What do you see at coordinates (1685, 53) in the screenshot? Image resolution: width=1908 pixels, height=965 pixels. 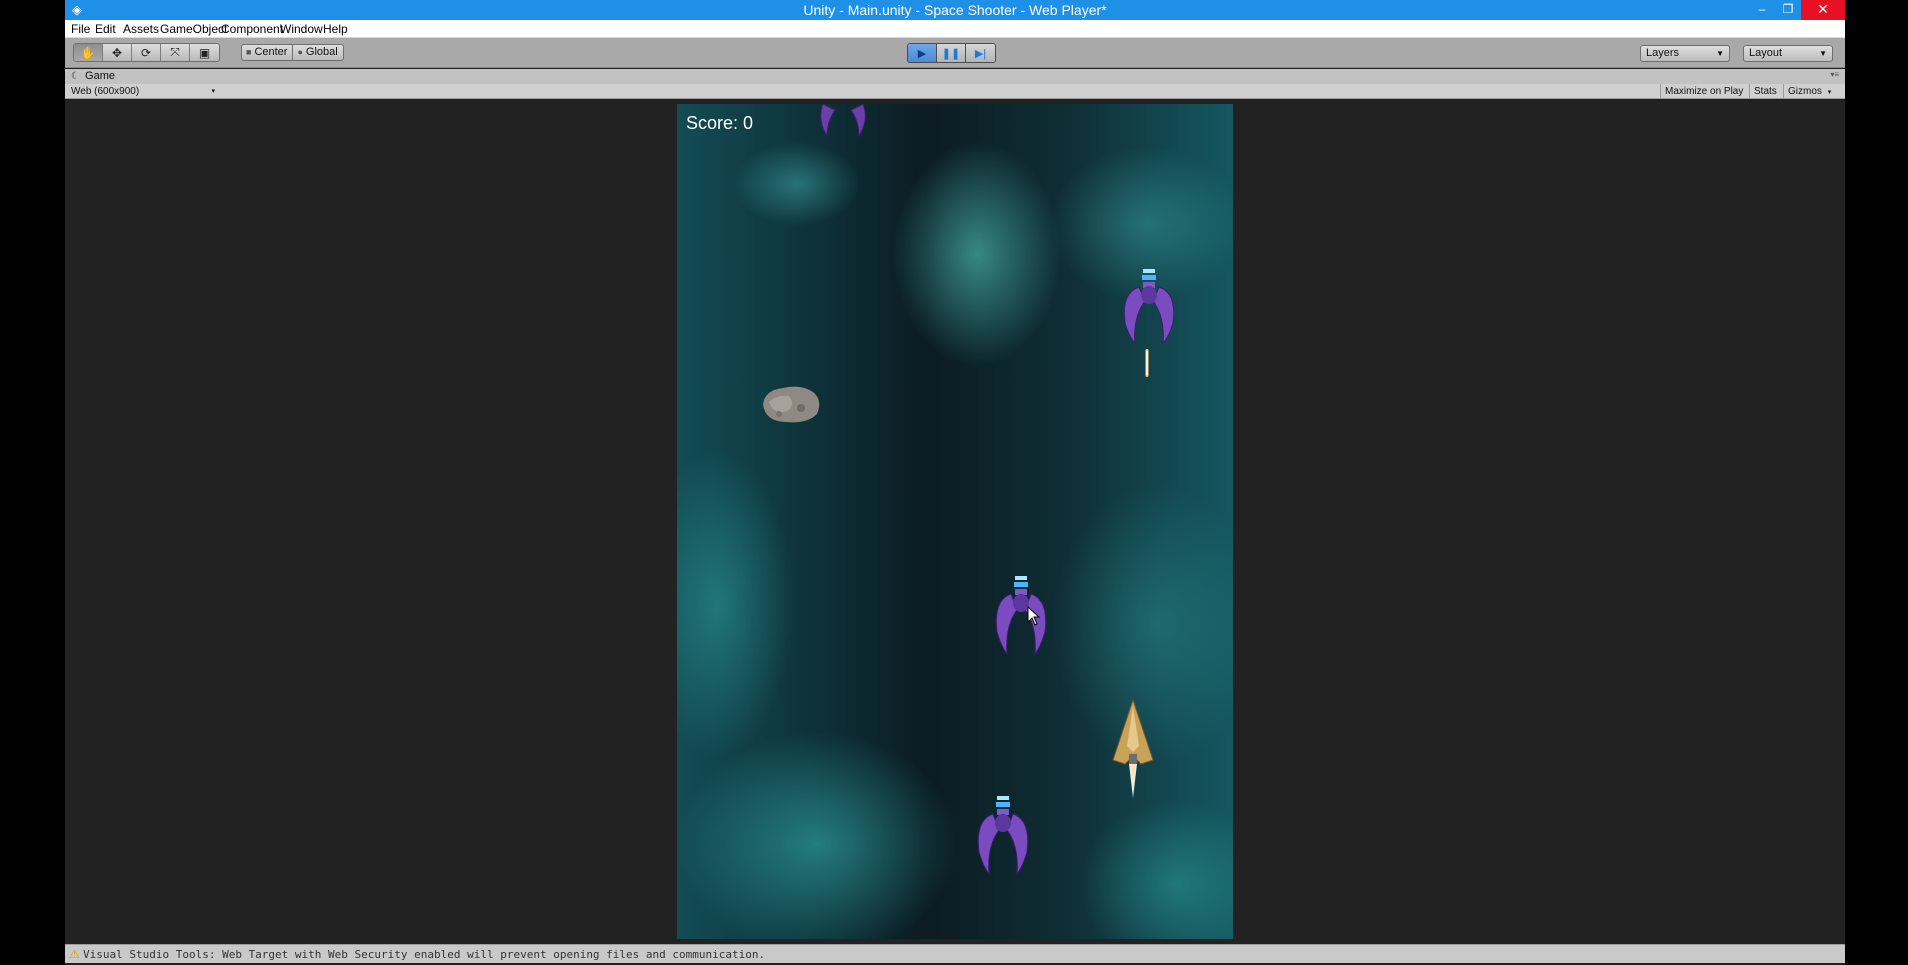 I see `layers-dropdown: Layers ▼` at bounding box center [1685, 53].